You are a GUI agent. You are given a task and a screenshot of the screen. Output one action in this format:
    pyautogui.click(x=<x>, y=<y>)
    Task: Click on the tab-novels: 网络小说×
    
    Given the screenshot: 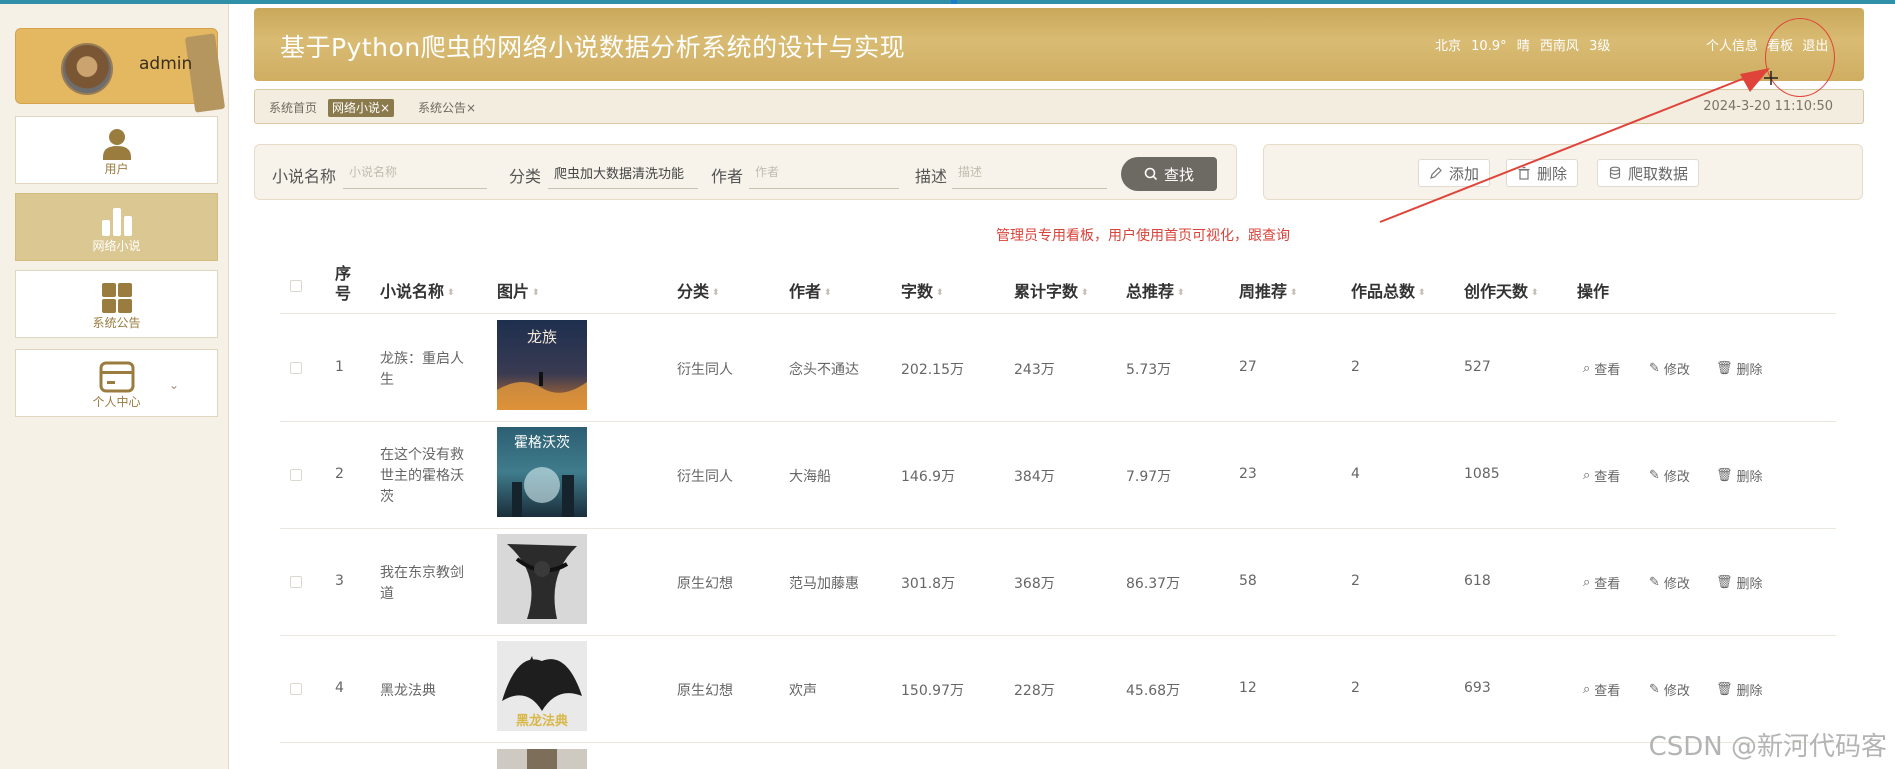 What is the action you would take?
    pyautogui.click(x=361, y=108)
    